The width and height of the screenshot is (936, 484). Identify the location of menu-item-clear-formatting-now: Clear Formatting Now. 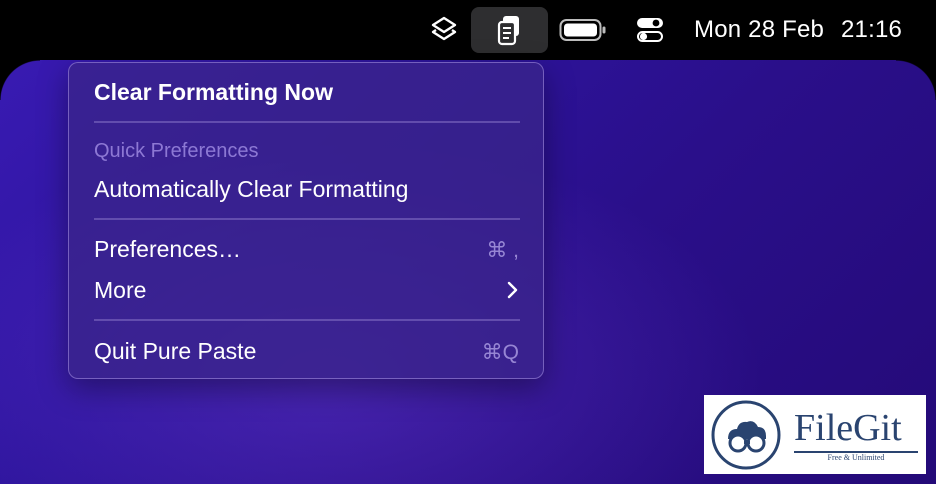
(213, 92).